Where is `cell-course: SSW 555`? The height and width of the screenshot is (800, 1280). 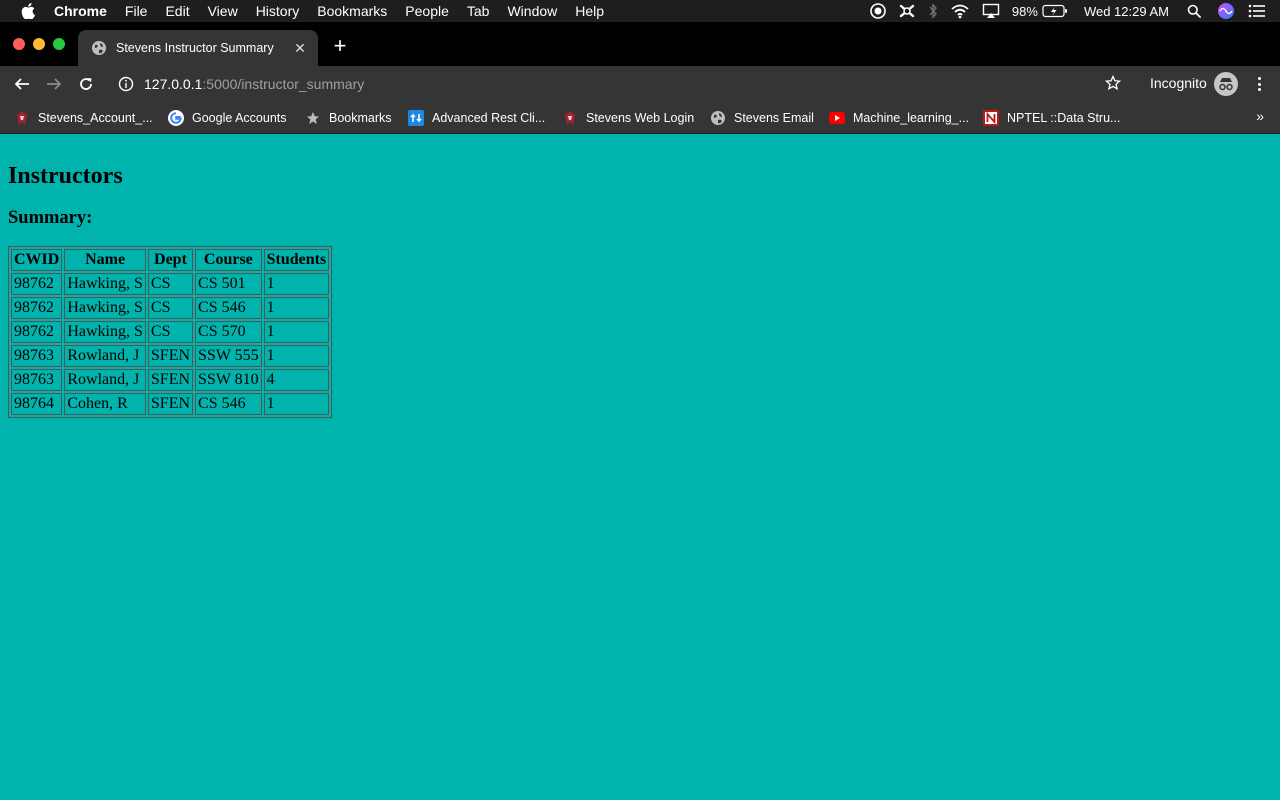 cell-course: SSW 555 is located at coordinates (228, 356).